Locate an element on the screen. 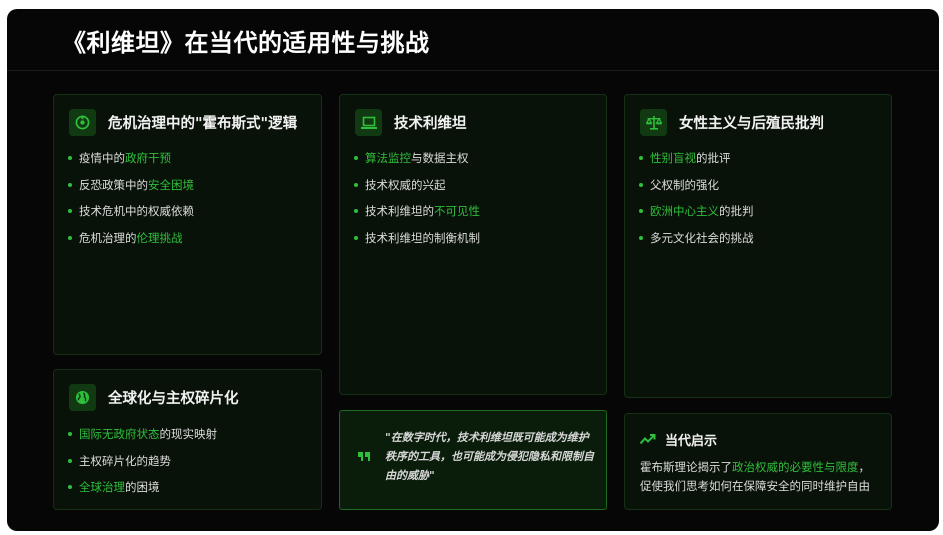  card-title: 女性主义与后殖民批判 is located at coordinates (751, 123).